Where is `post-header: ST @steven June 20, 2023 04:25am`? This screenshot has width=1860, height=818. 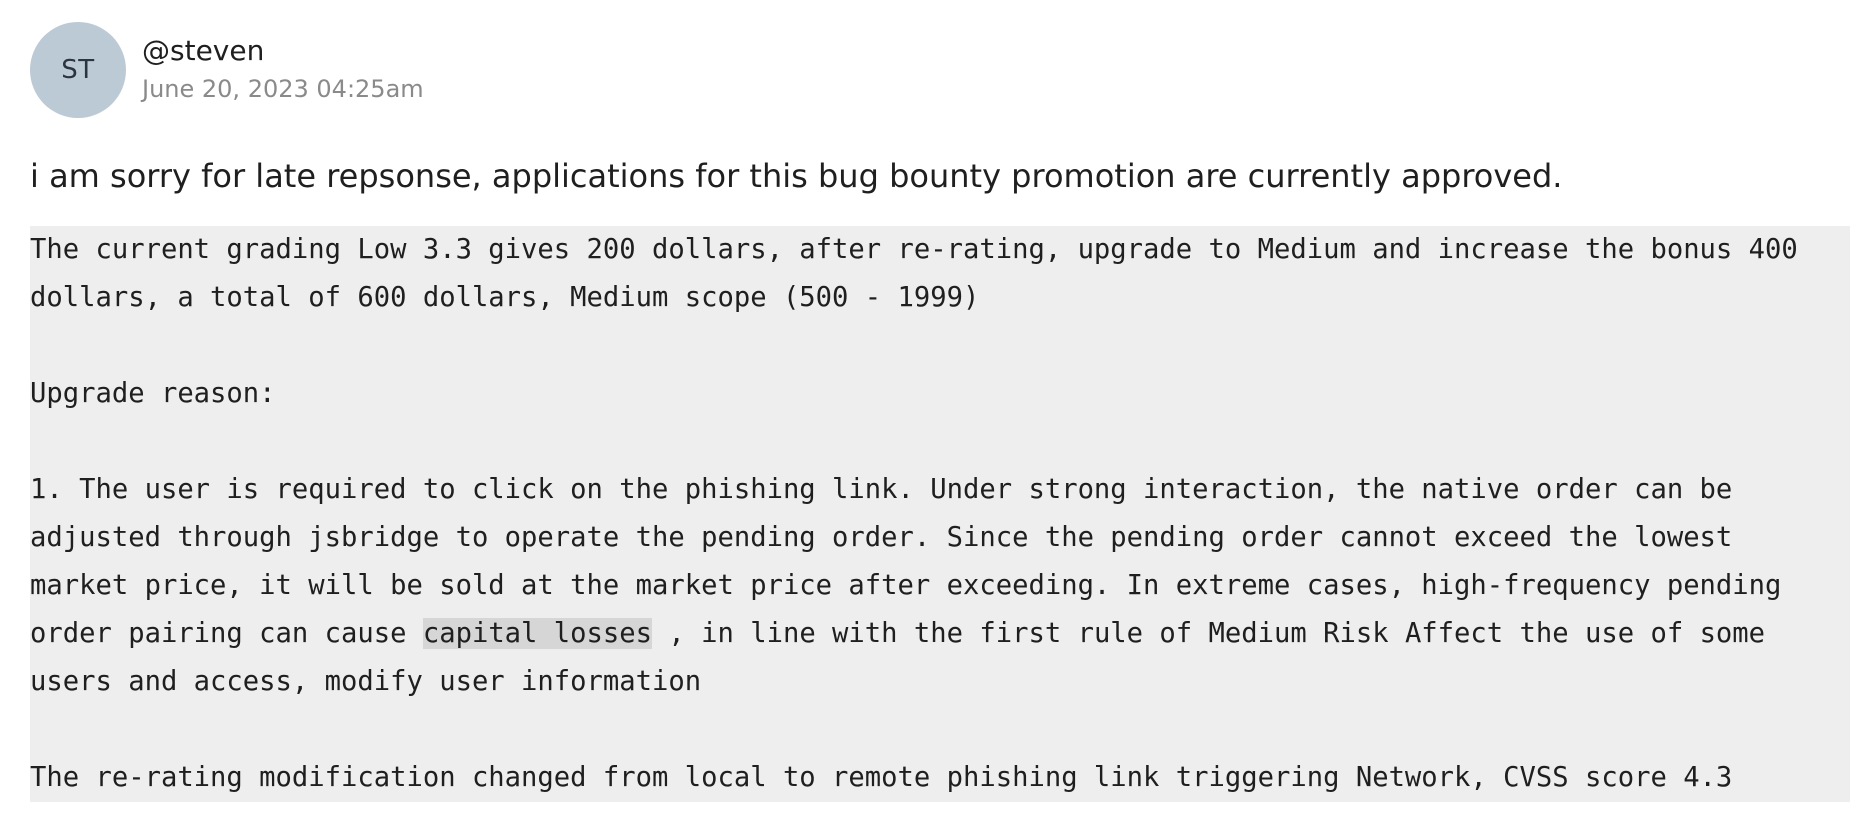
post-header: ST @steven June 20, 2023 04:25am is located at coordinates (227, 70).